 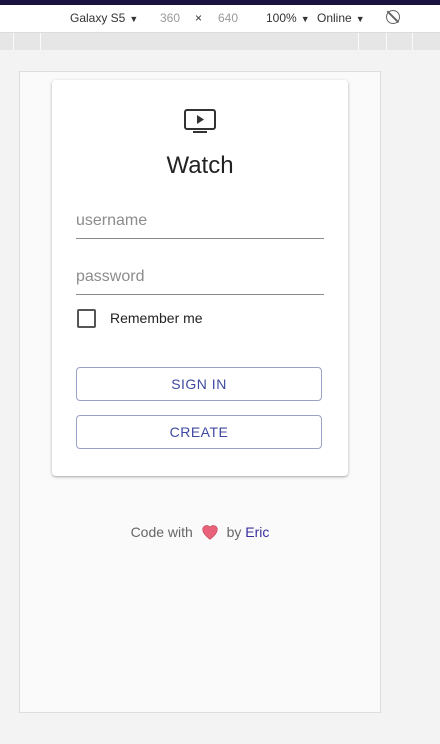 I want to click on username-field, so click(x=200, y=221).